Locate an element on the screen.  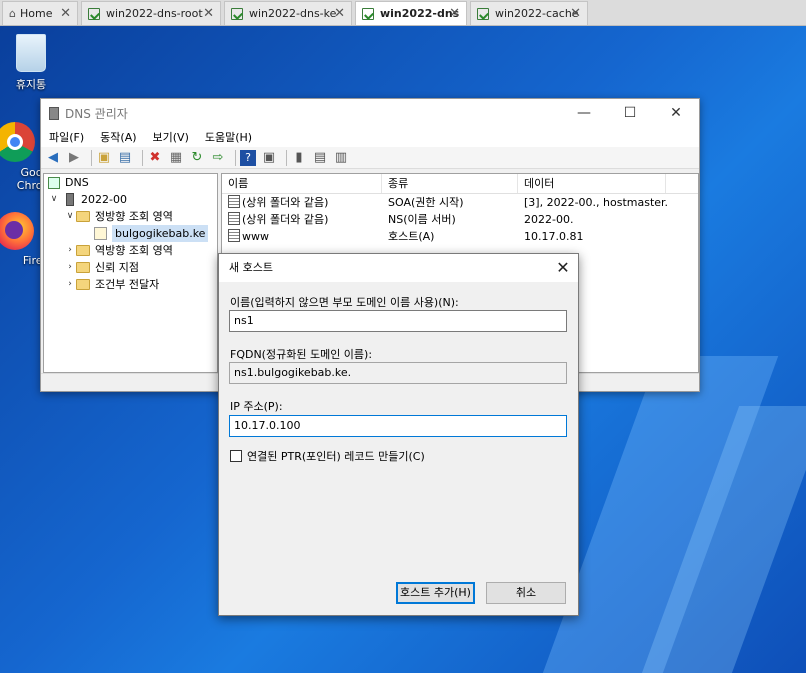
list-item: www 호스트(A) 10.17.0.81 is located at coordinates (460, 236).